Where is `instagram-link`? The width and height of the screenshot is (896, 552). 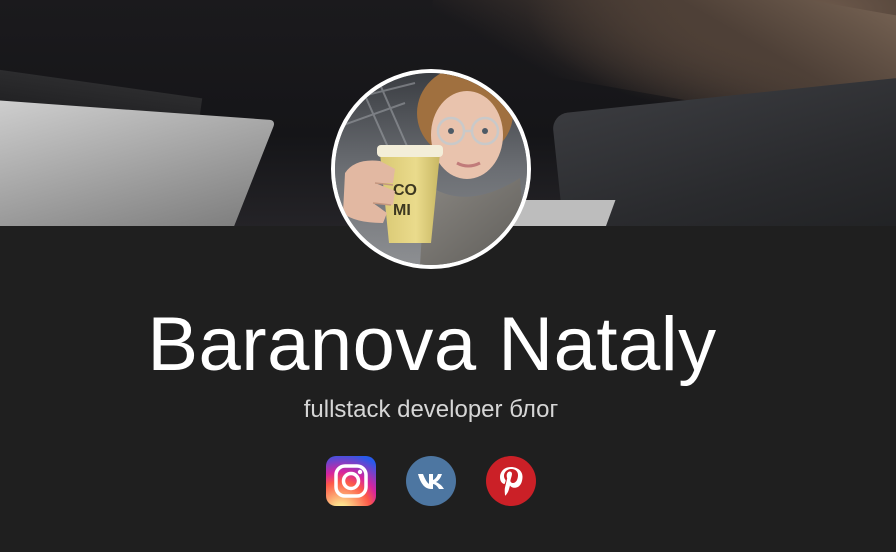 instagram-link is located at coordinates (351, 481).